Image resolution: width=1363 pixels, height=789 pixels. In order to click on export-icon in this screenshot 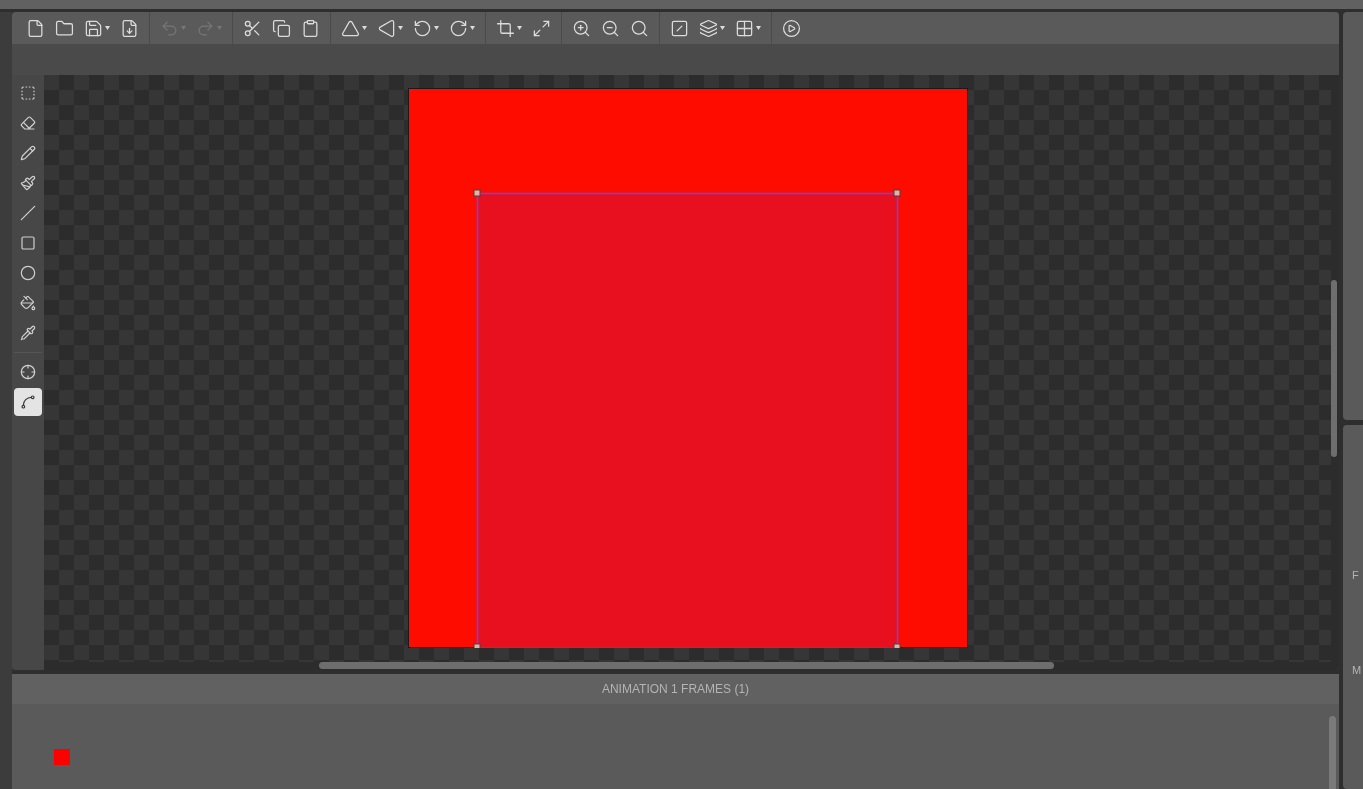, I will do `click(129, 28)`.